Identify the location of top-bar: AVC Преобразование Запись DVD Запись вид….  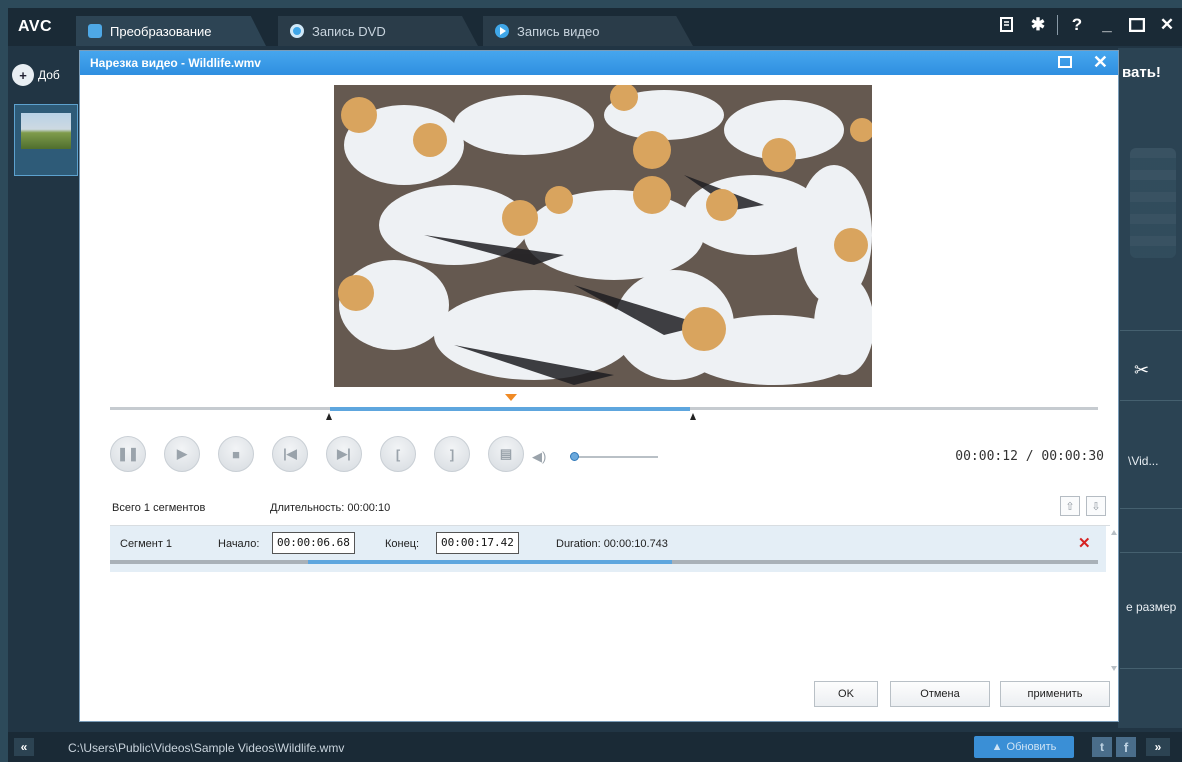
(595, 27).